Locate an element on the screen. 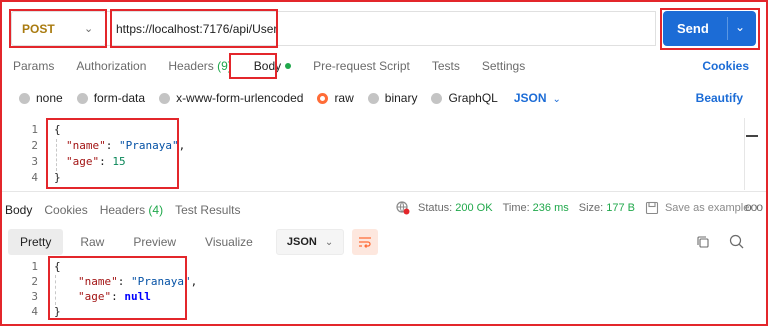 The width and height of the screenshot is (768, 326). time-label: Time: is located at coordinates (516, 208).